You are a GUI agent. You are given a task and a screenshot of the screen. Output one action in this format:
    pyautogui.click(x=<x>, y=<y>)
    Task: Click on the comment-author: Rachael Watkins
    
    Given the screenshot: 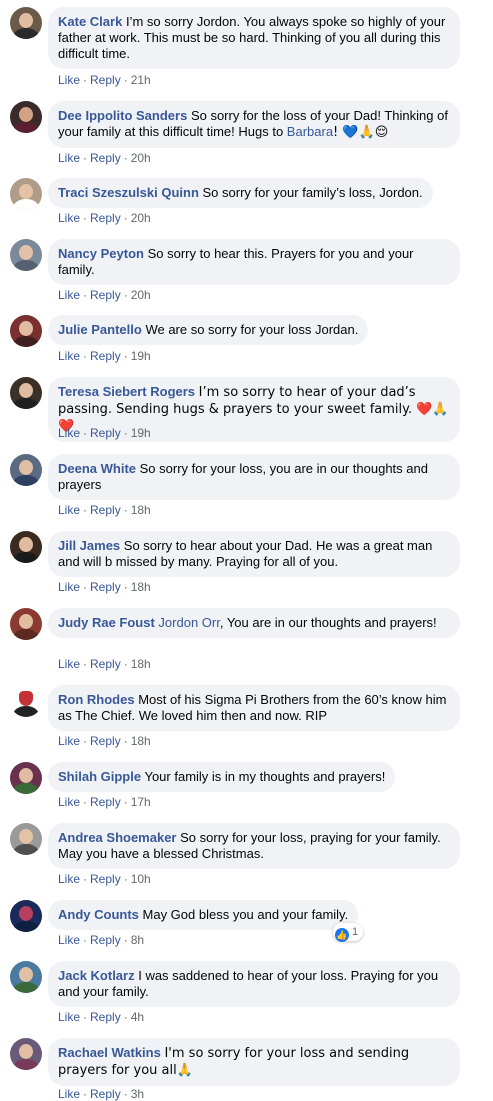 What is the action you would take?
    pyautogui.click(x=109, y=1052)
    